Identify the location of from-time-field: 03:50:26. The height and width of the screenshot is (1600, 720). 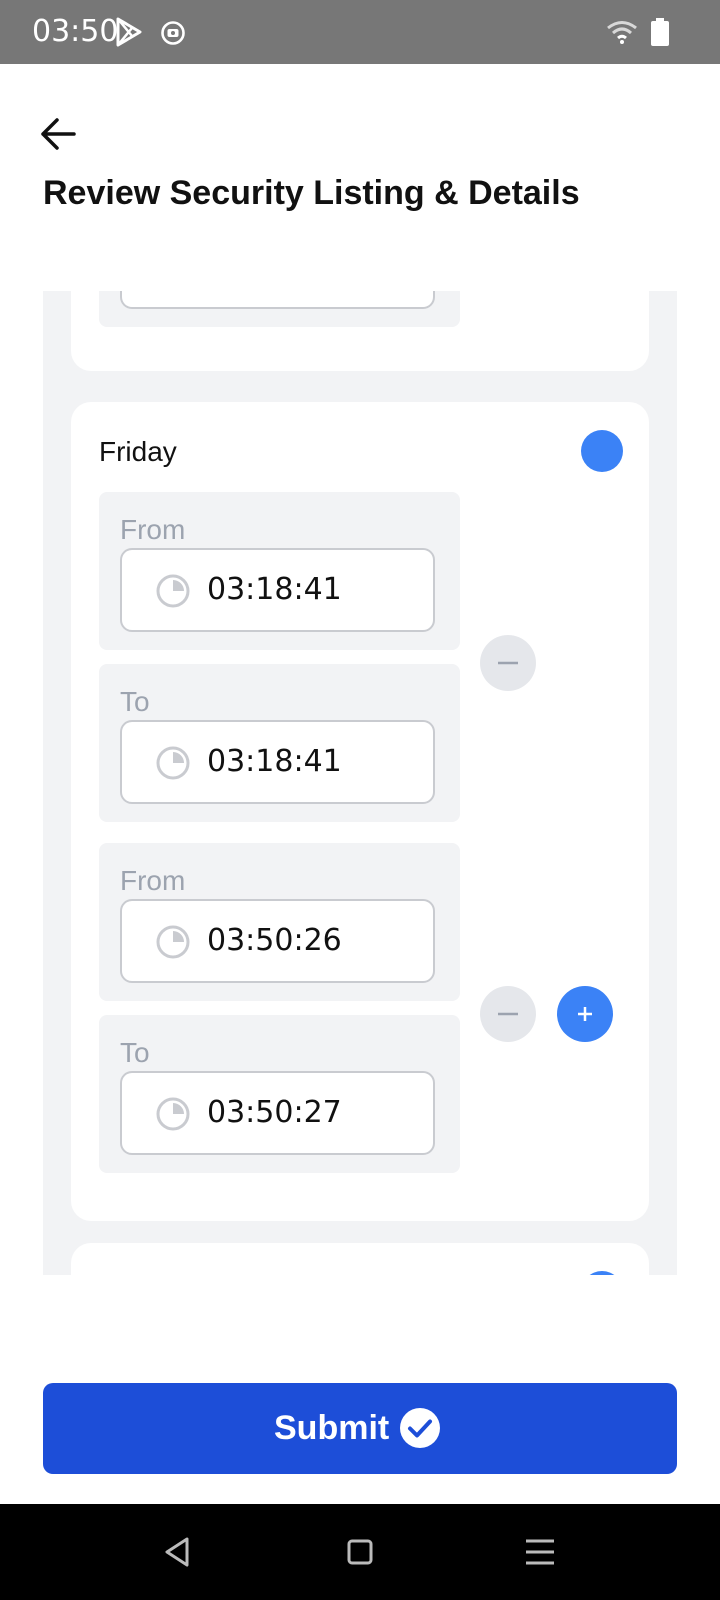
(277, 941).